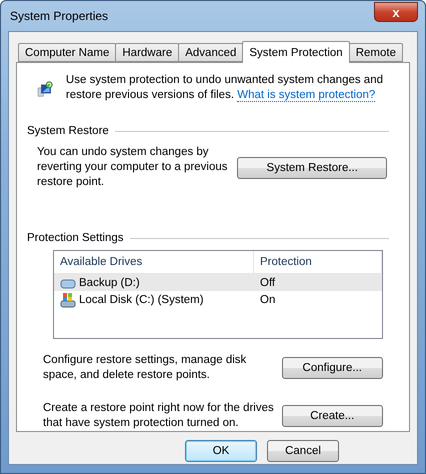 The height and width of the screenshot is (474, 426). I want to click on tab: Computer Name, so click(67, 52).